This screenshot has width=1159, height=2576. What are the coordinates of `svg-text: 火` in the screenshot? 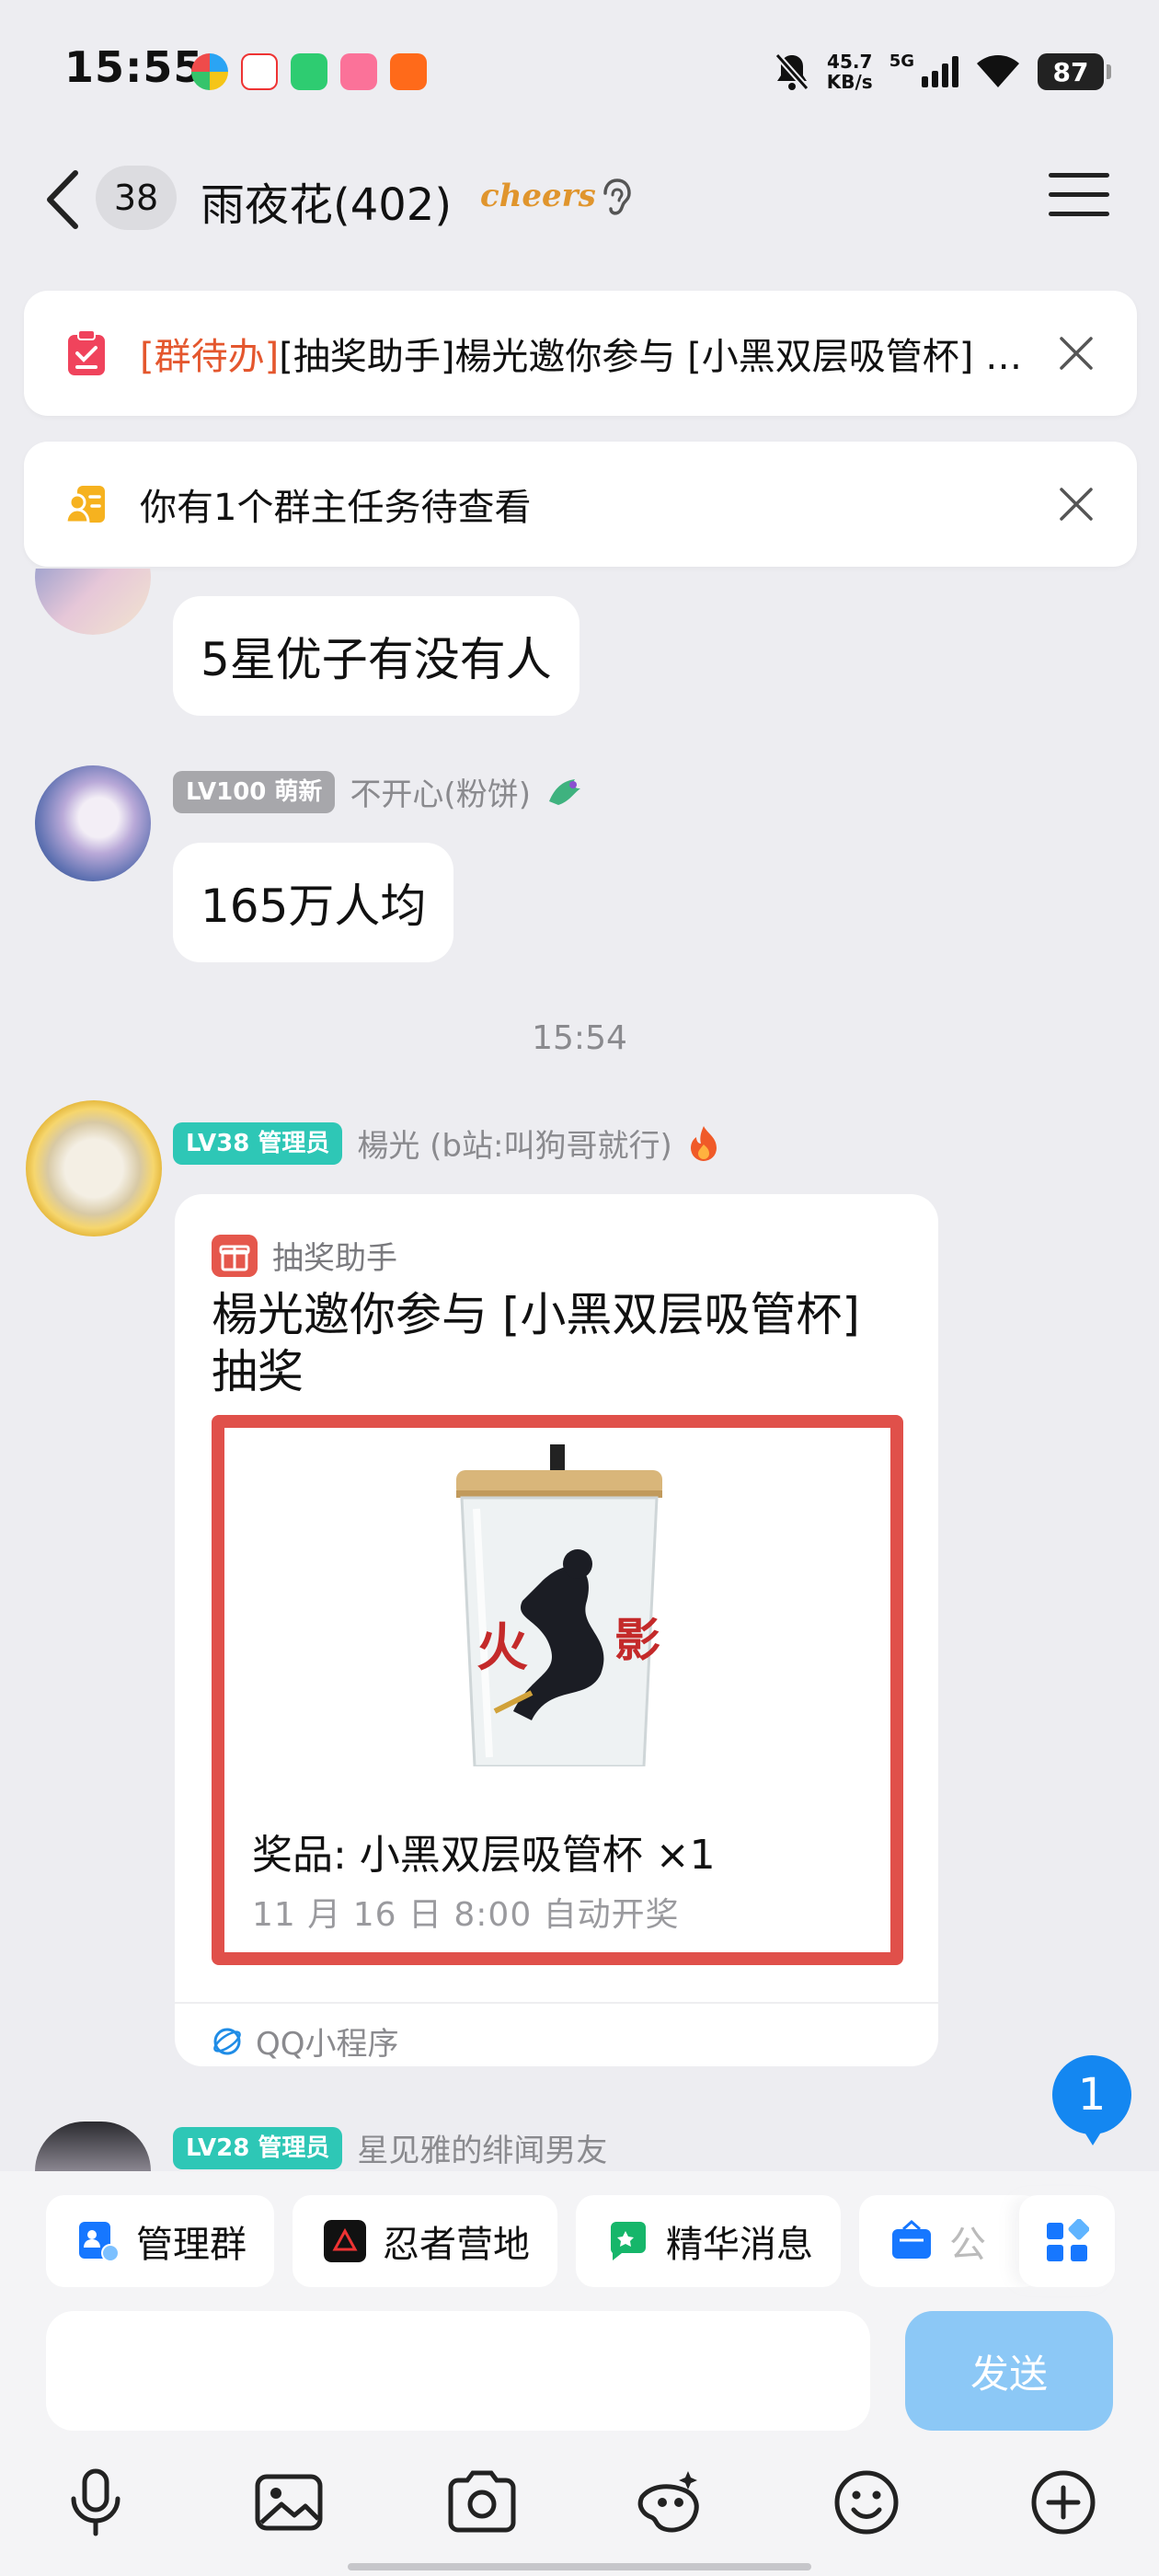 It's located at (502, 1648).